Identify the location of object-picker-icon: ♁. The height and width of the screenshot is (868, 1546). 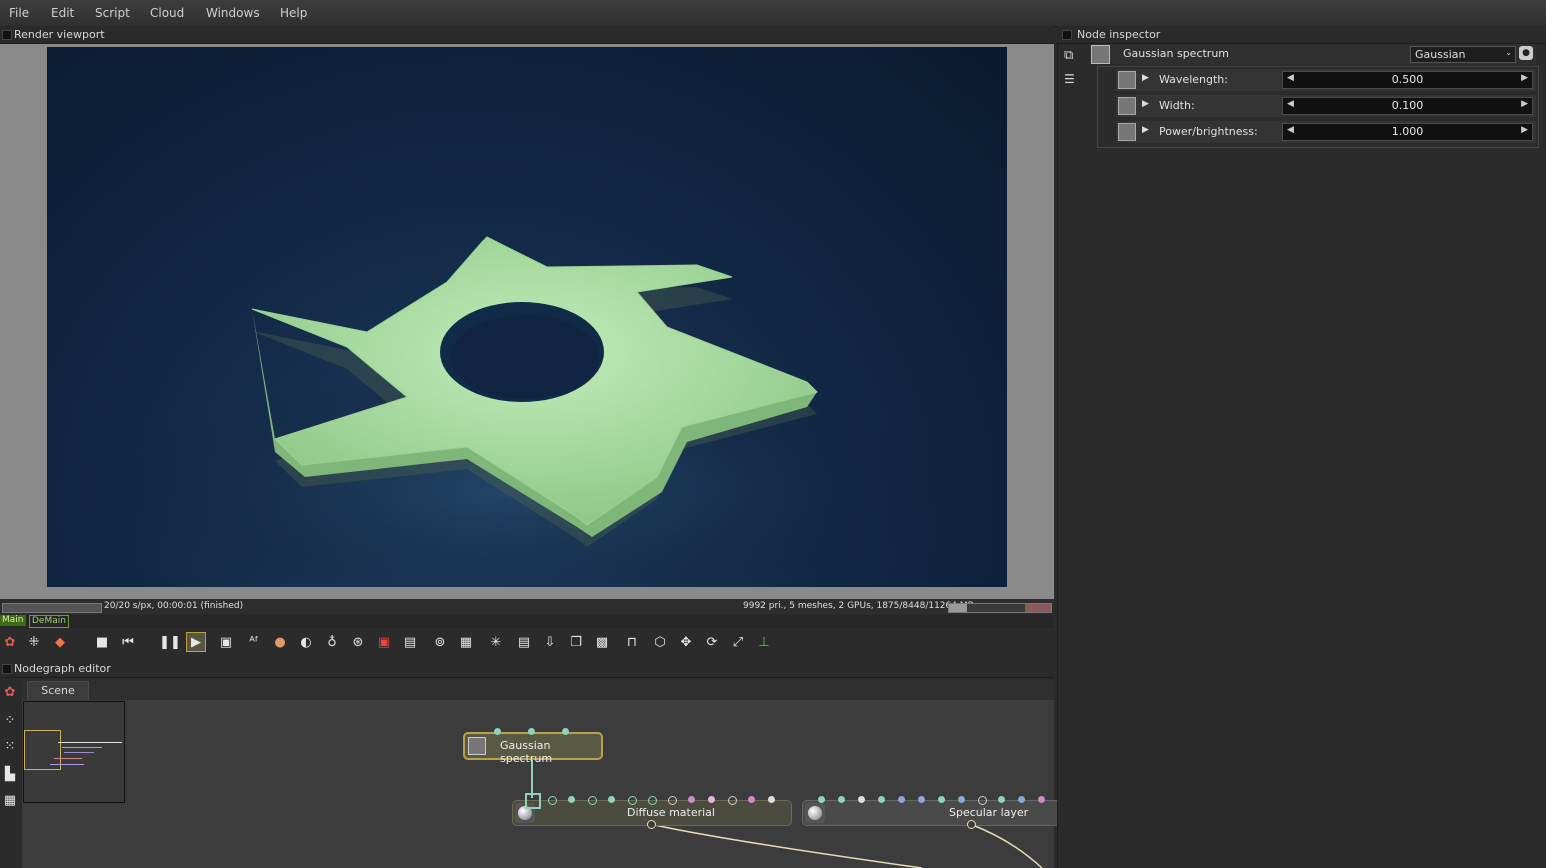
(332, 642).